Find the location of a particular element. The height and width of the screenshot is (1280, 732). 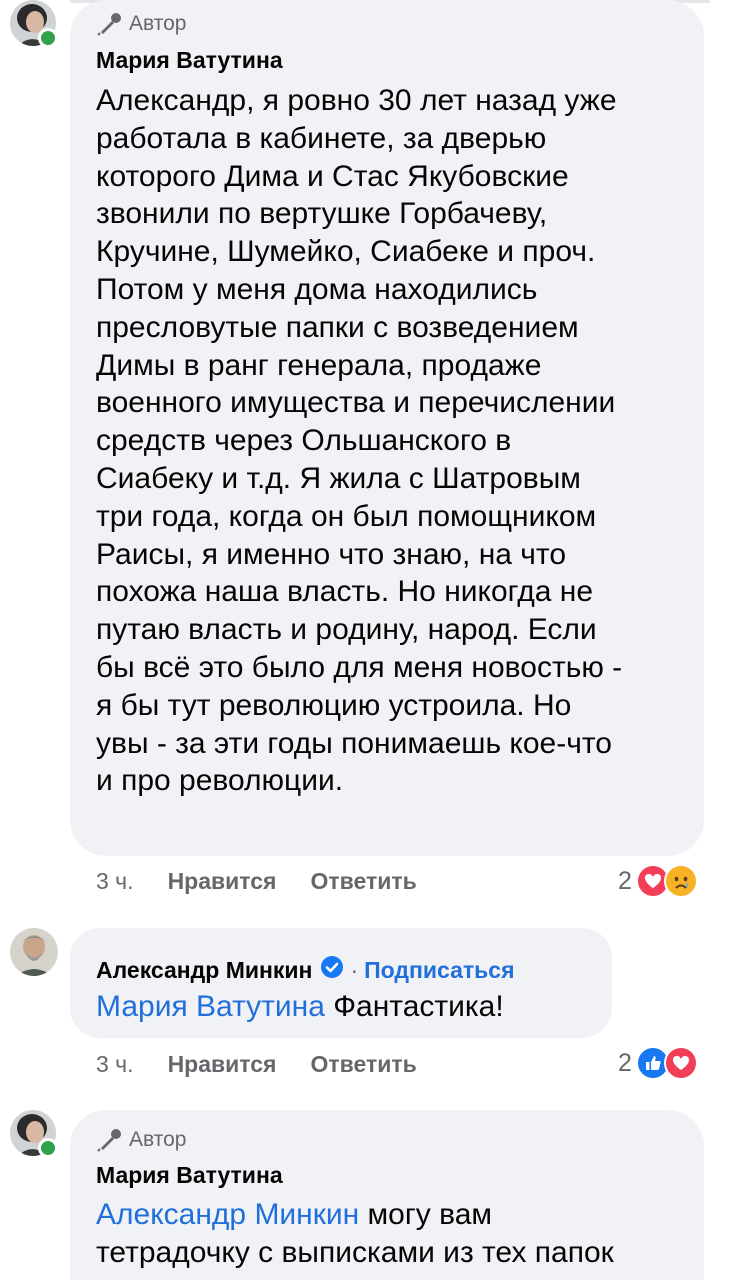

mention-link: Мария Ватутина is located at coordinates (210, 1006).